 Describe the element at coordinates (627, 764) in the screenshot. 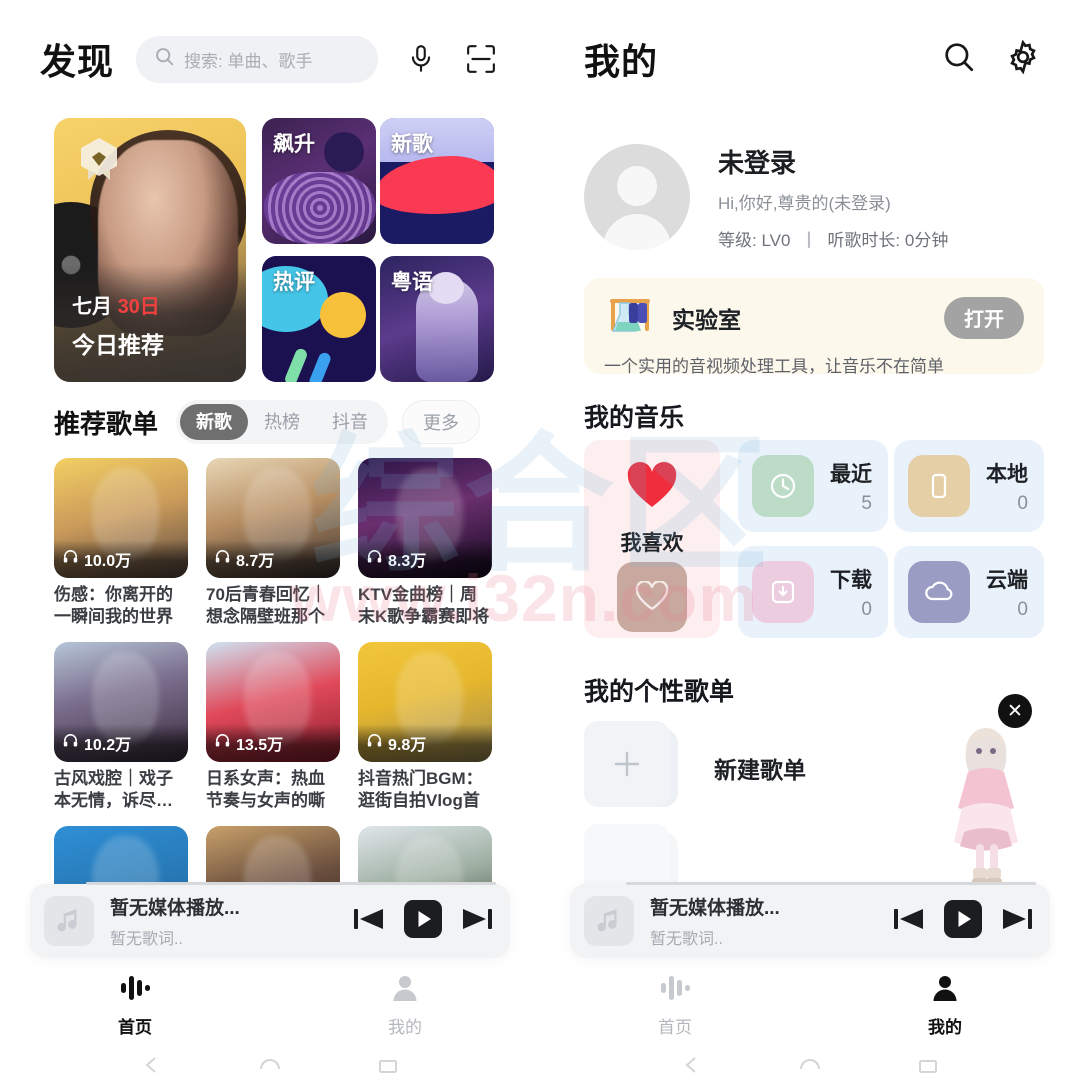

I see `plus-icon` at that location.